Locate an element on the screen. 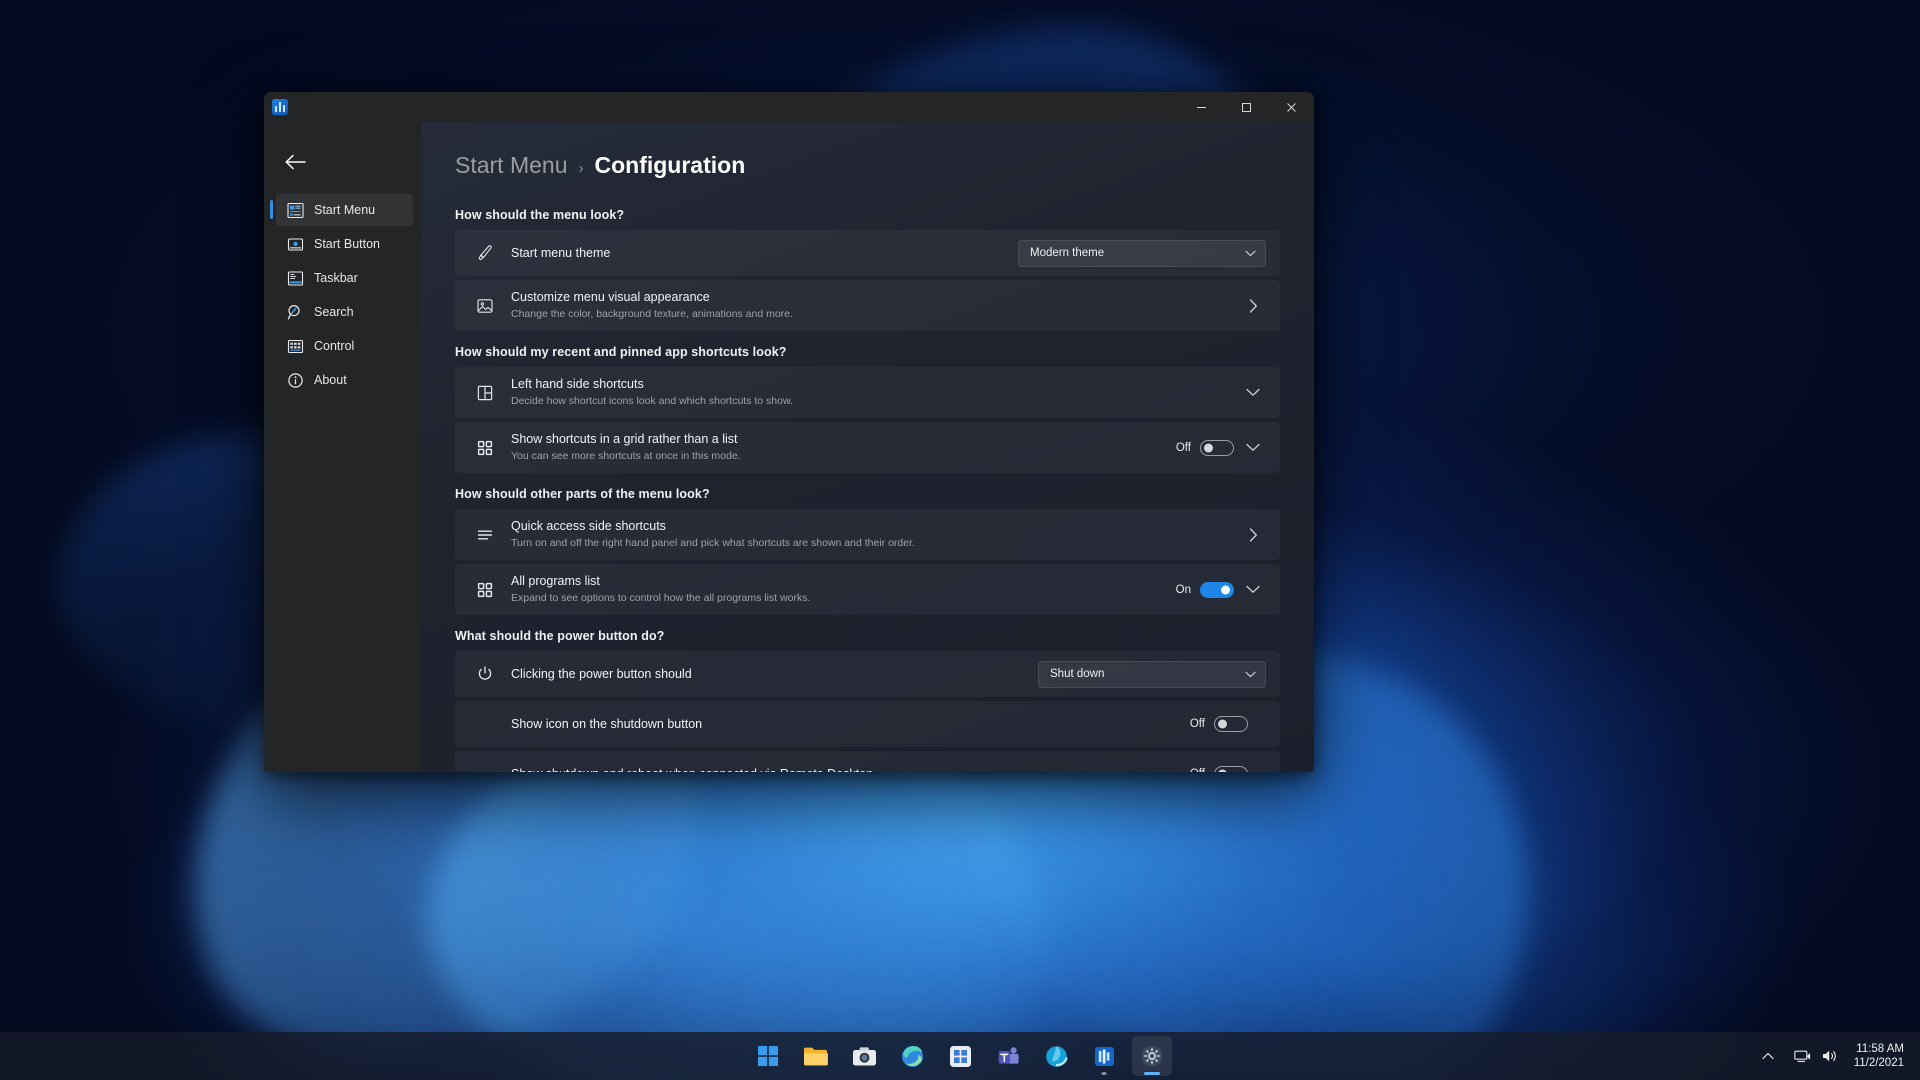 This screenshot has width=1920, height=1080. start-menu-icon is located at coordinates (295, 210).